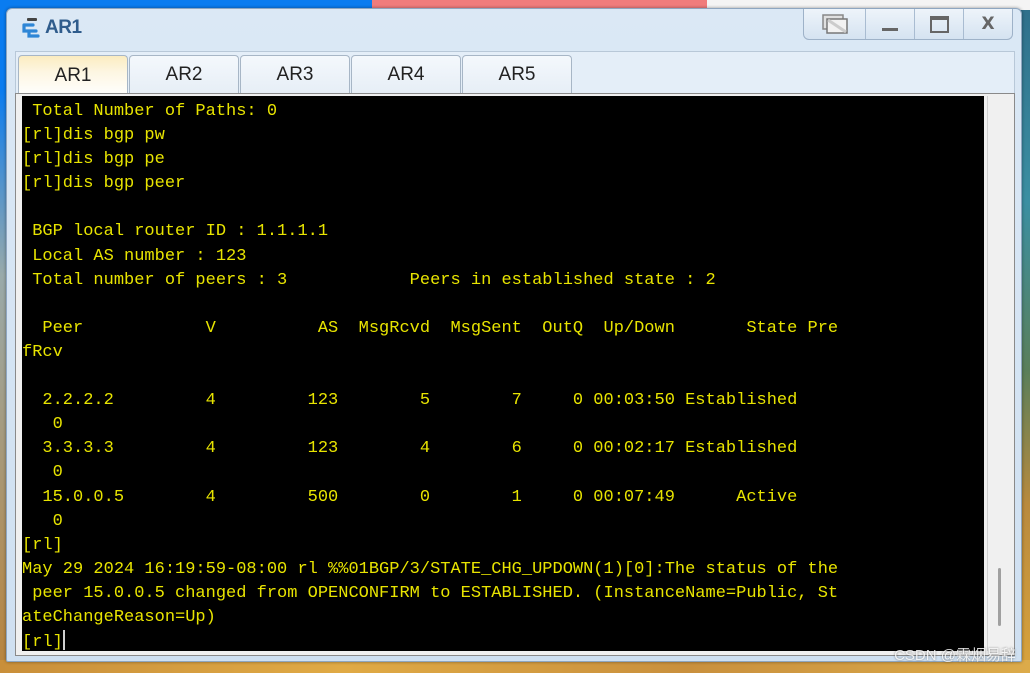 This screenshot has width=1030, height=673. What do you see at coordinates (889, 24) in the screenshot?
I see `minimize-button` at bounding box center [889, 24].